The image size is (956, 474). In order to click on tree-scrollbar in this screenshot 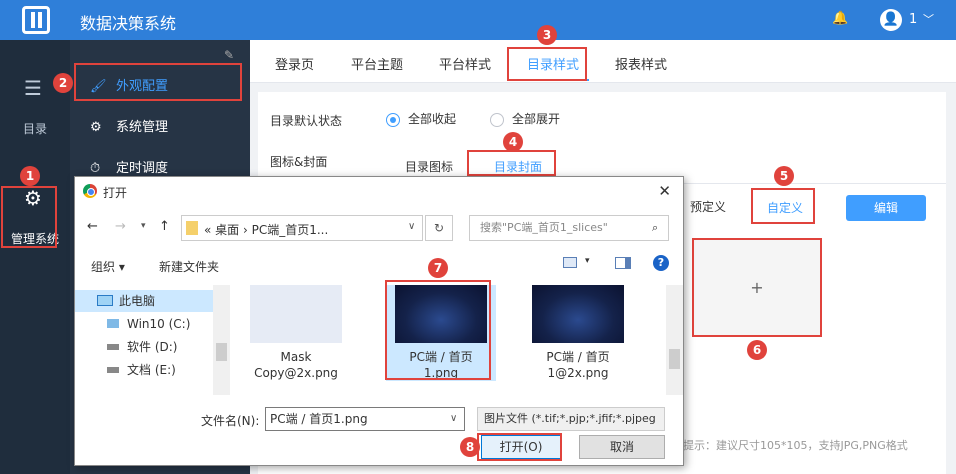, I will do `click(221, 340)`.